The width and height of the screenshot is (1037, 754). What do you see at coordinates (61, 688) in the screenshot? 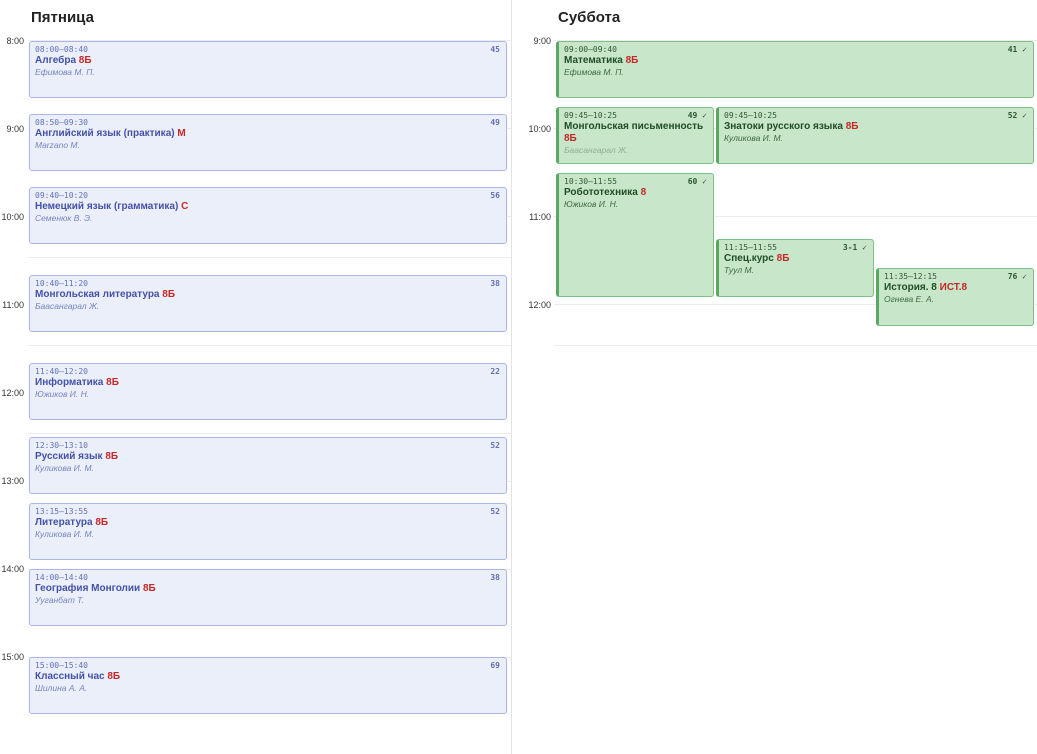
I see `lesson-teacher: Шилина А. А.` at bounding box center [61, 688].